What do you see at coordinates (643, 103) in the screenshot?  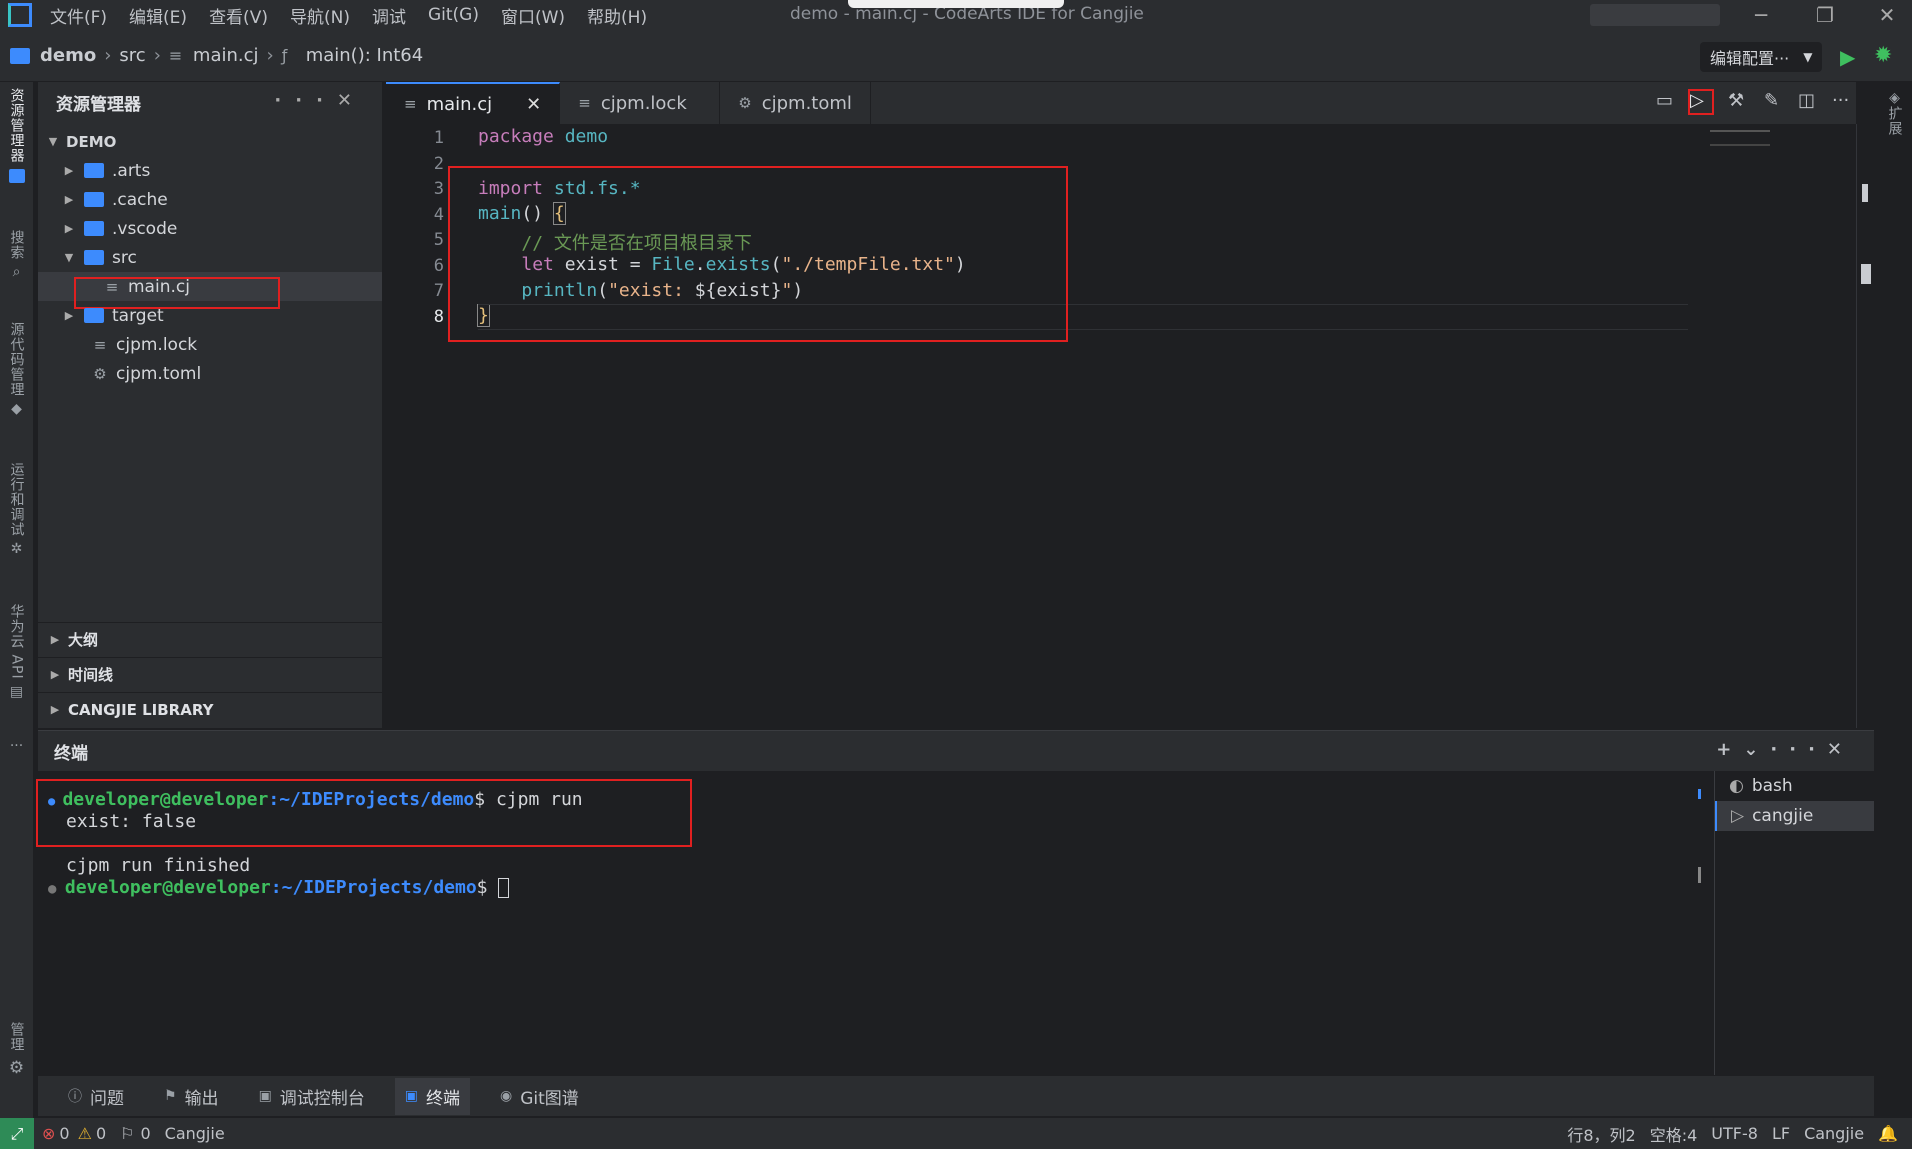 I see `tab-label: cjpm.lock` at bounding box center [643, 103].